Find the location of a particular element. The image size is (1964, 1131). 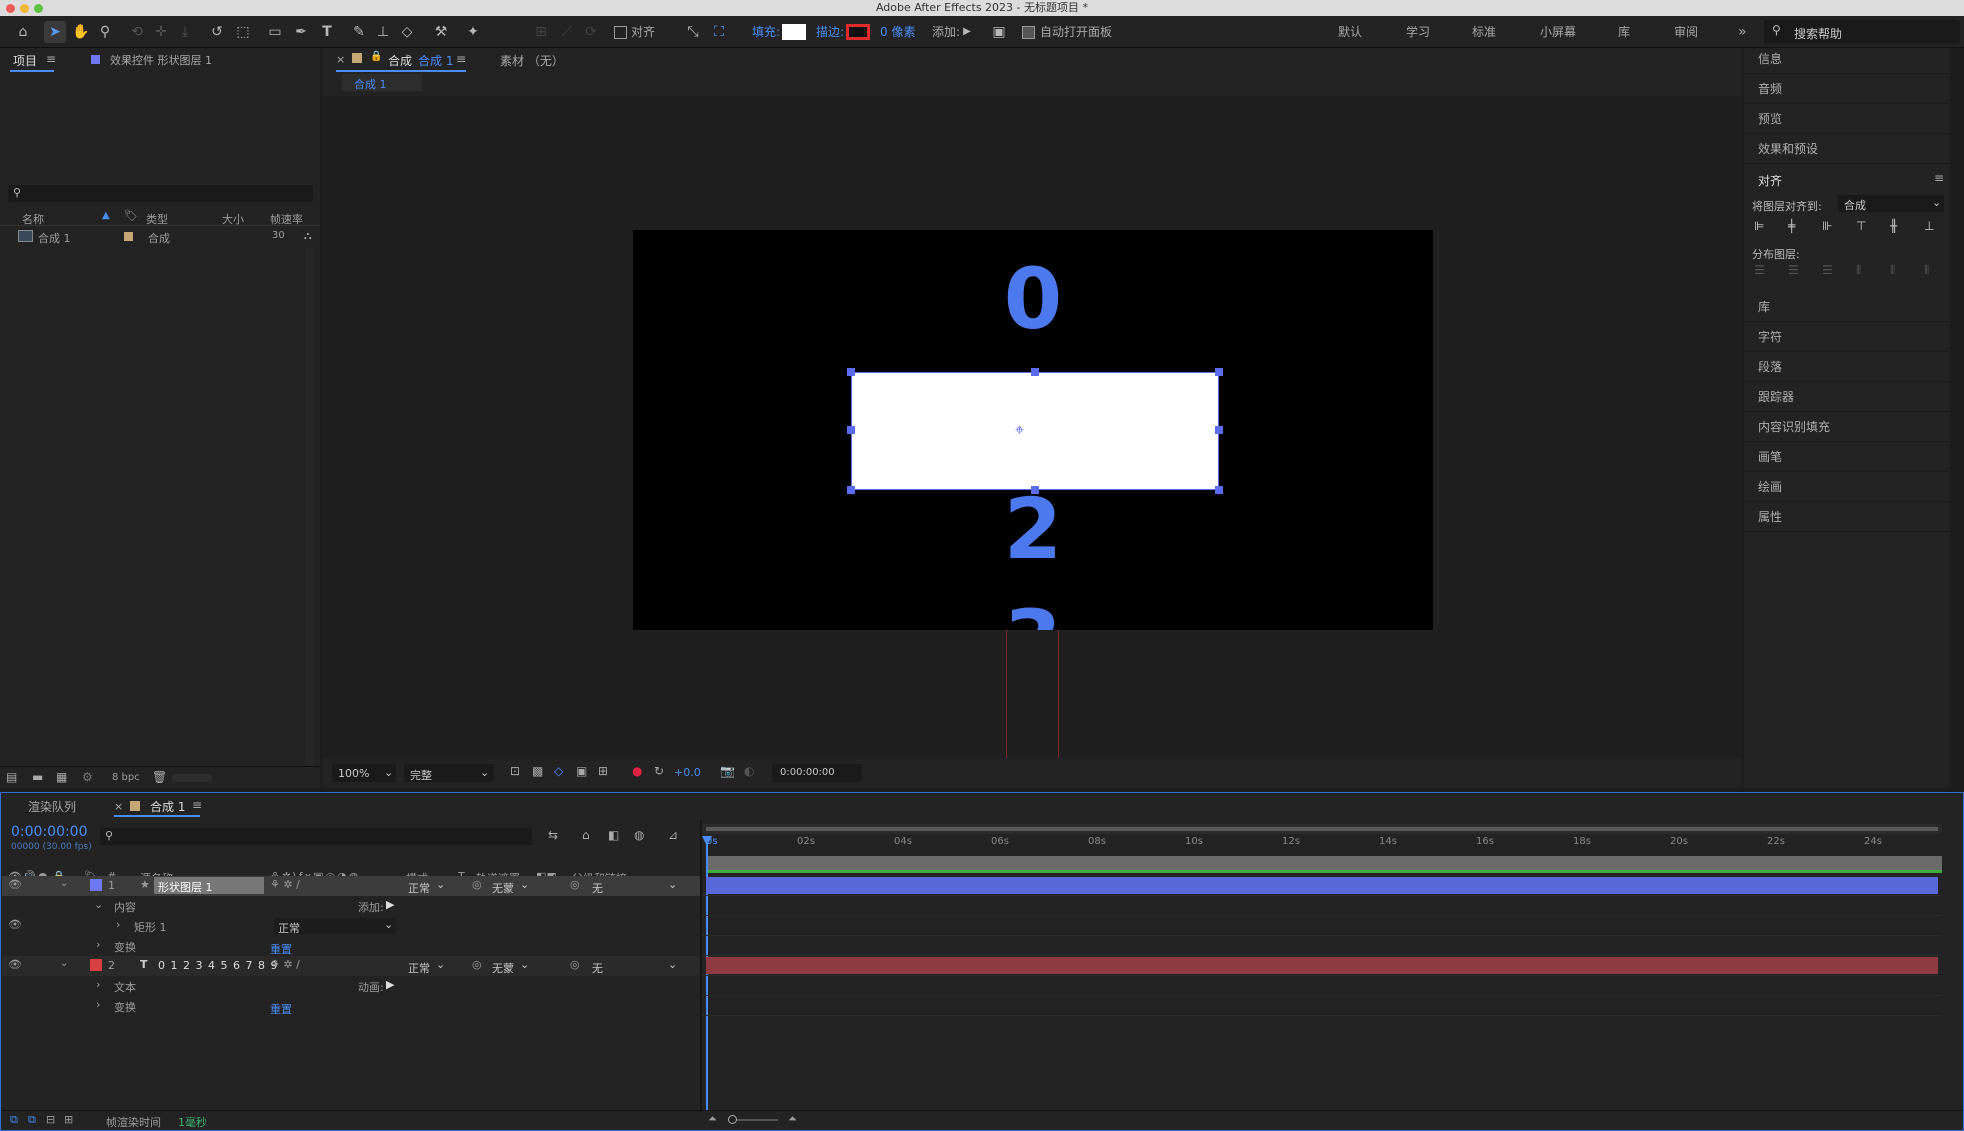

fill-color-swatch is located at coordinates (794, 32).